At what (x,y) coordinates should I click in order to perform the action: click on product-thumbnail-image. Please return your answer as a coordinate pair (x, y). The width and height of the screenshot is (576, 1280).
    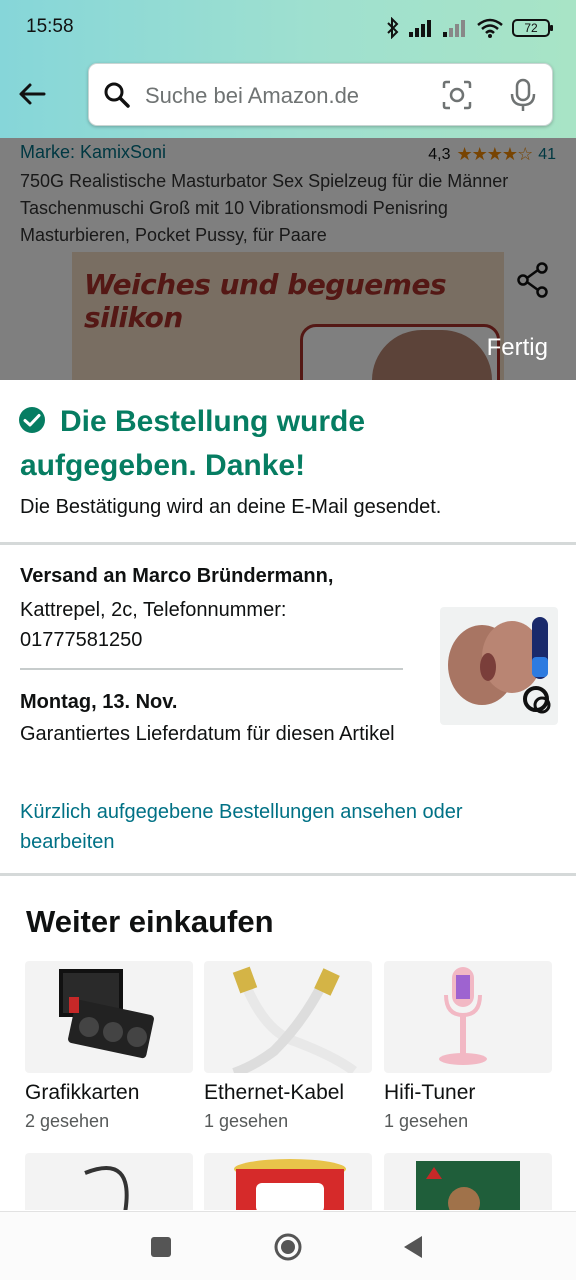
    Looking at the image, I should click on (499, 665).